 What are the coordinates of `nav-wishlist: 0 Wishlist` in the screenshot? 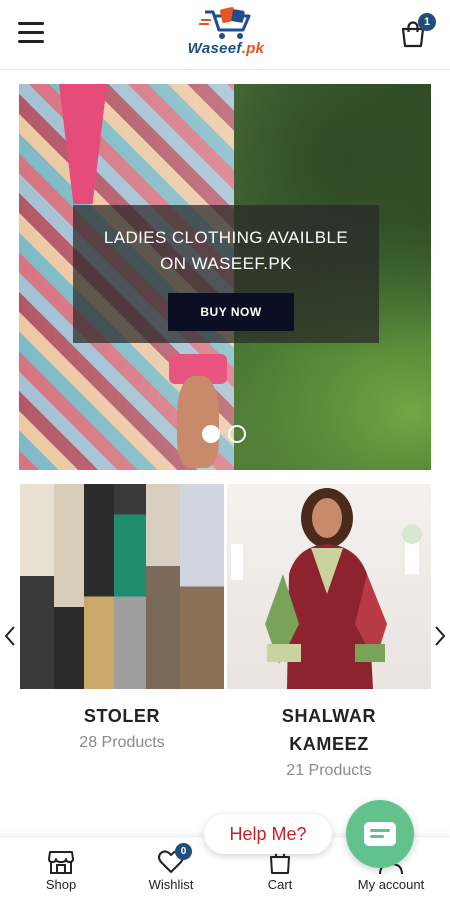 It's located at (171, 868).